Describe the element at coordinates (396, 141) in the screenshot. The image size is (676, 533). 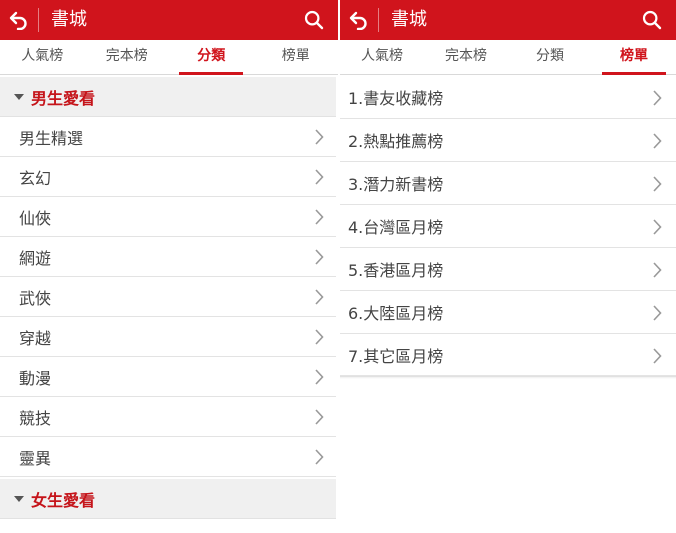
I see `ranking-label: 2.熱點推薦榜` at that location.